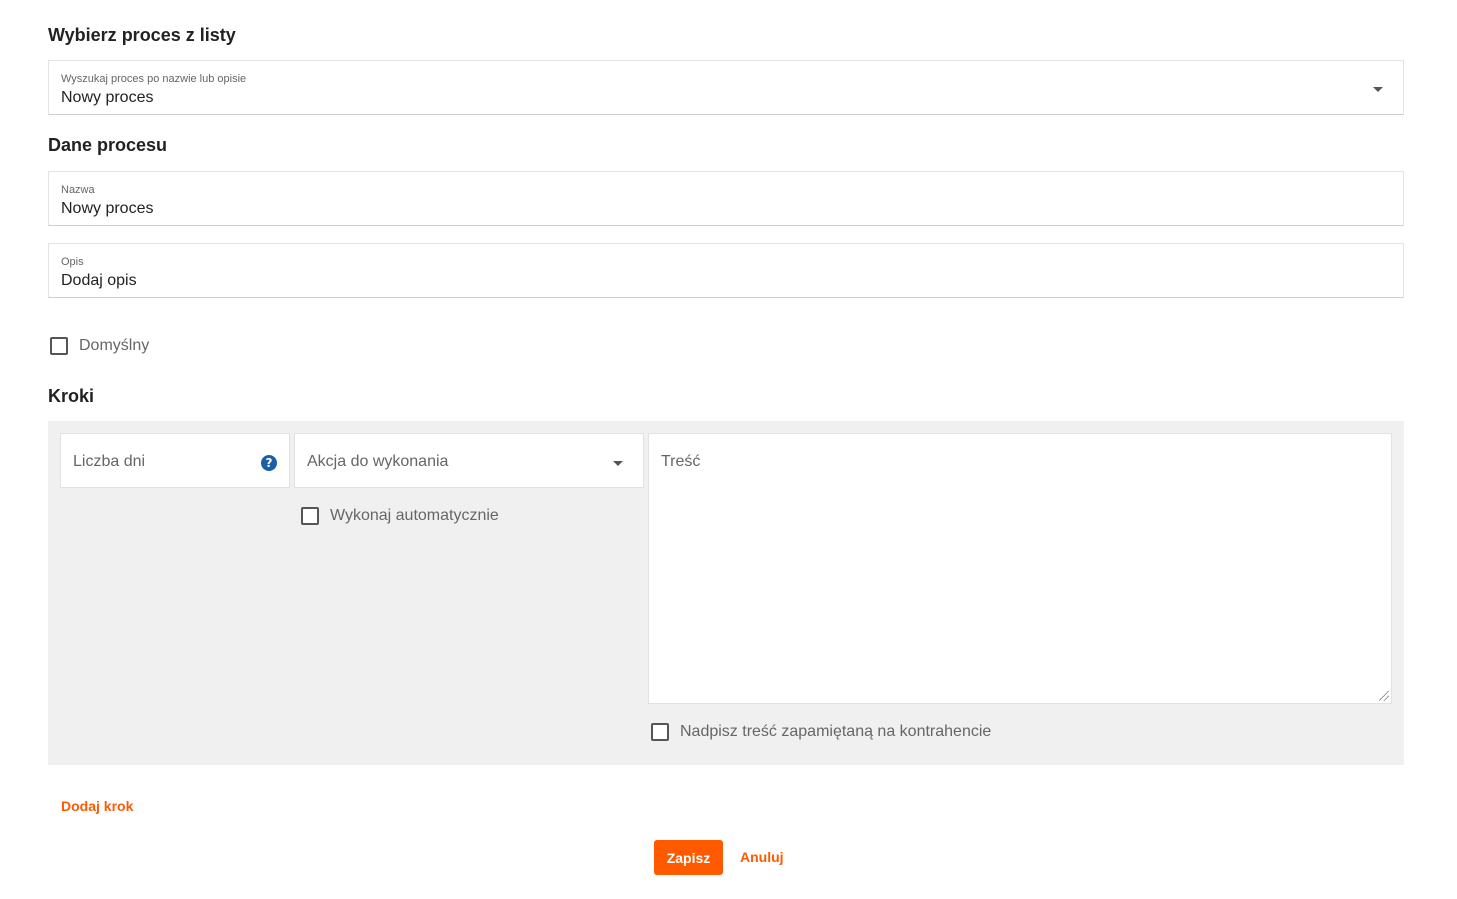 This screenshot has height=899, width=1457. What do you see at coordinates (681, 461) in the screenshot?
I see `content-textarea-placeholder: Treść` at bounding box center [681, 461].